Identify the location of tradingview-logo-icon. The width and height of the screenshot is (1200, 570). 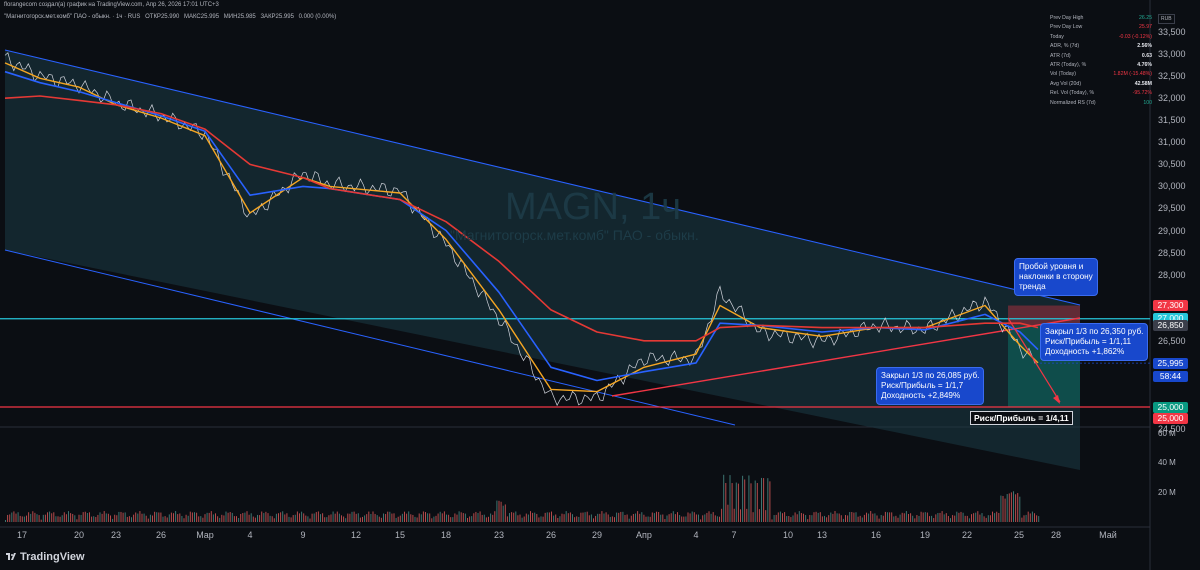
(11, 556).